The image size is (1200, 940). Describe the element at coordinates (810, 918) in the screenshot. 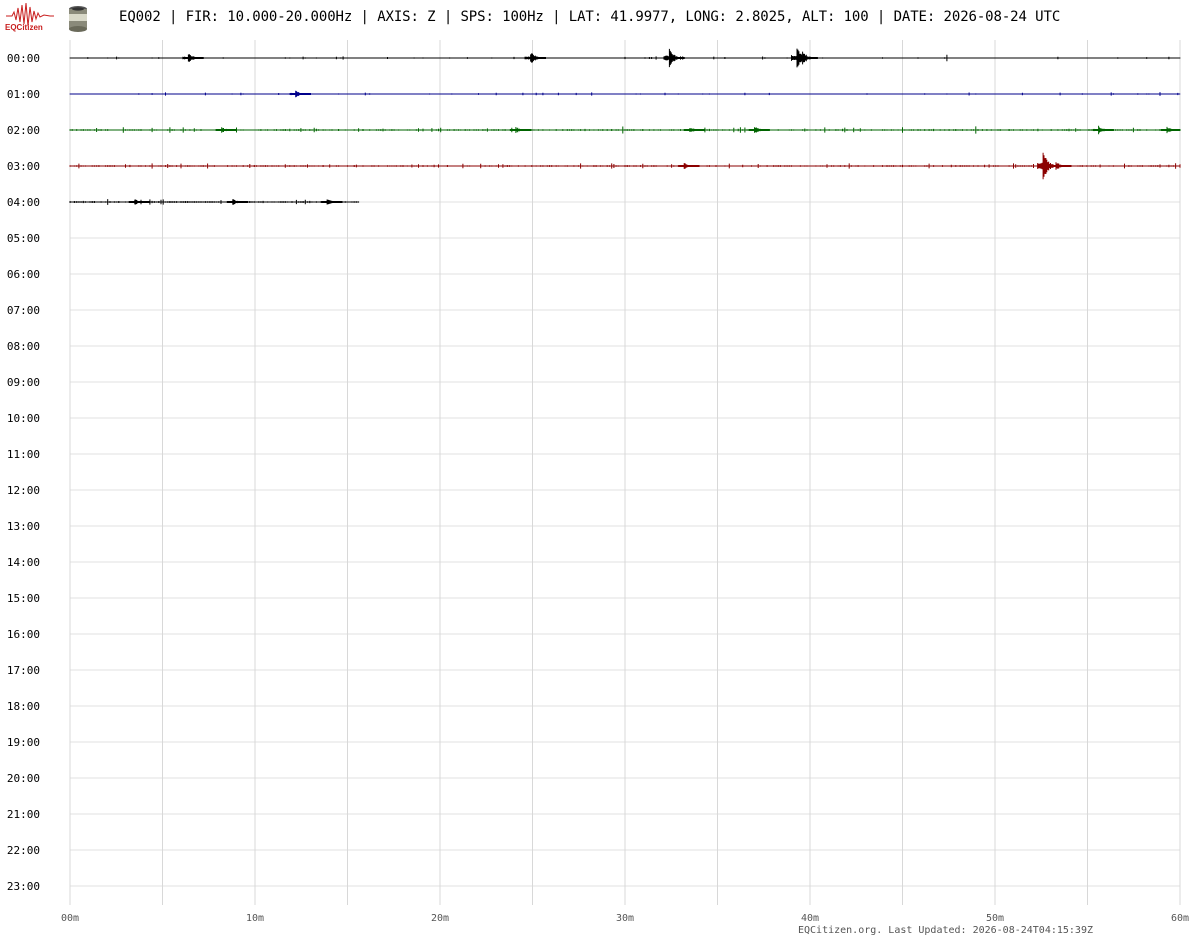

I see `x-tick-label: 40m` at that location.